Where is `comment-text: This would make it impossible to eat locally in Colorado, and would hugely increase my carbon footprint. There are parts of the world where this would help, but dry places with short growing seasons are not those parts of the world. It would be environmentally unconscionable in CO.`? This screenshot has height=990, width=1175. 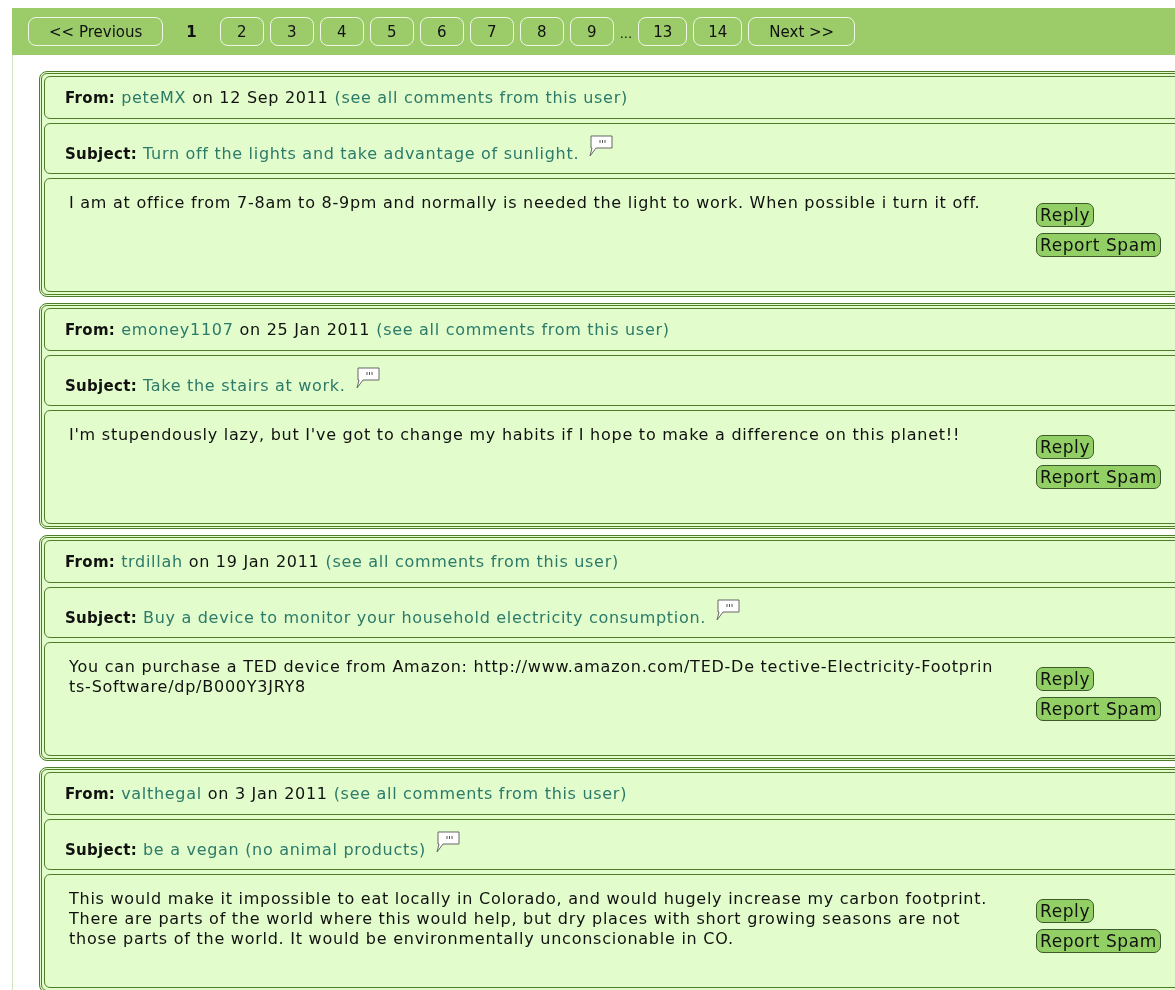 comment-text: This would make it impossible to eat locally in Colorado, and would hugely increase my carbon footprint. There are parts of the world where this would help, but dry places with short growing seasons are not those parts of the world. It would be environmentally unconscionable in CO. is located at coordinates (529, 919).